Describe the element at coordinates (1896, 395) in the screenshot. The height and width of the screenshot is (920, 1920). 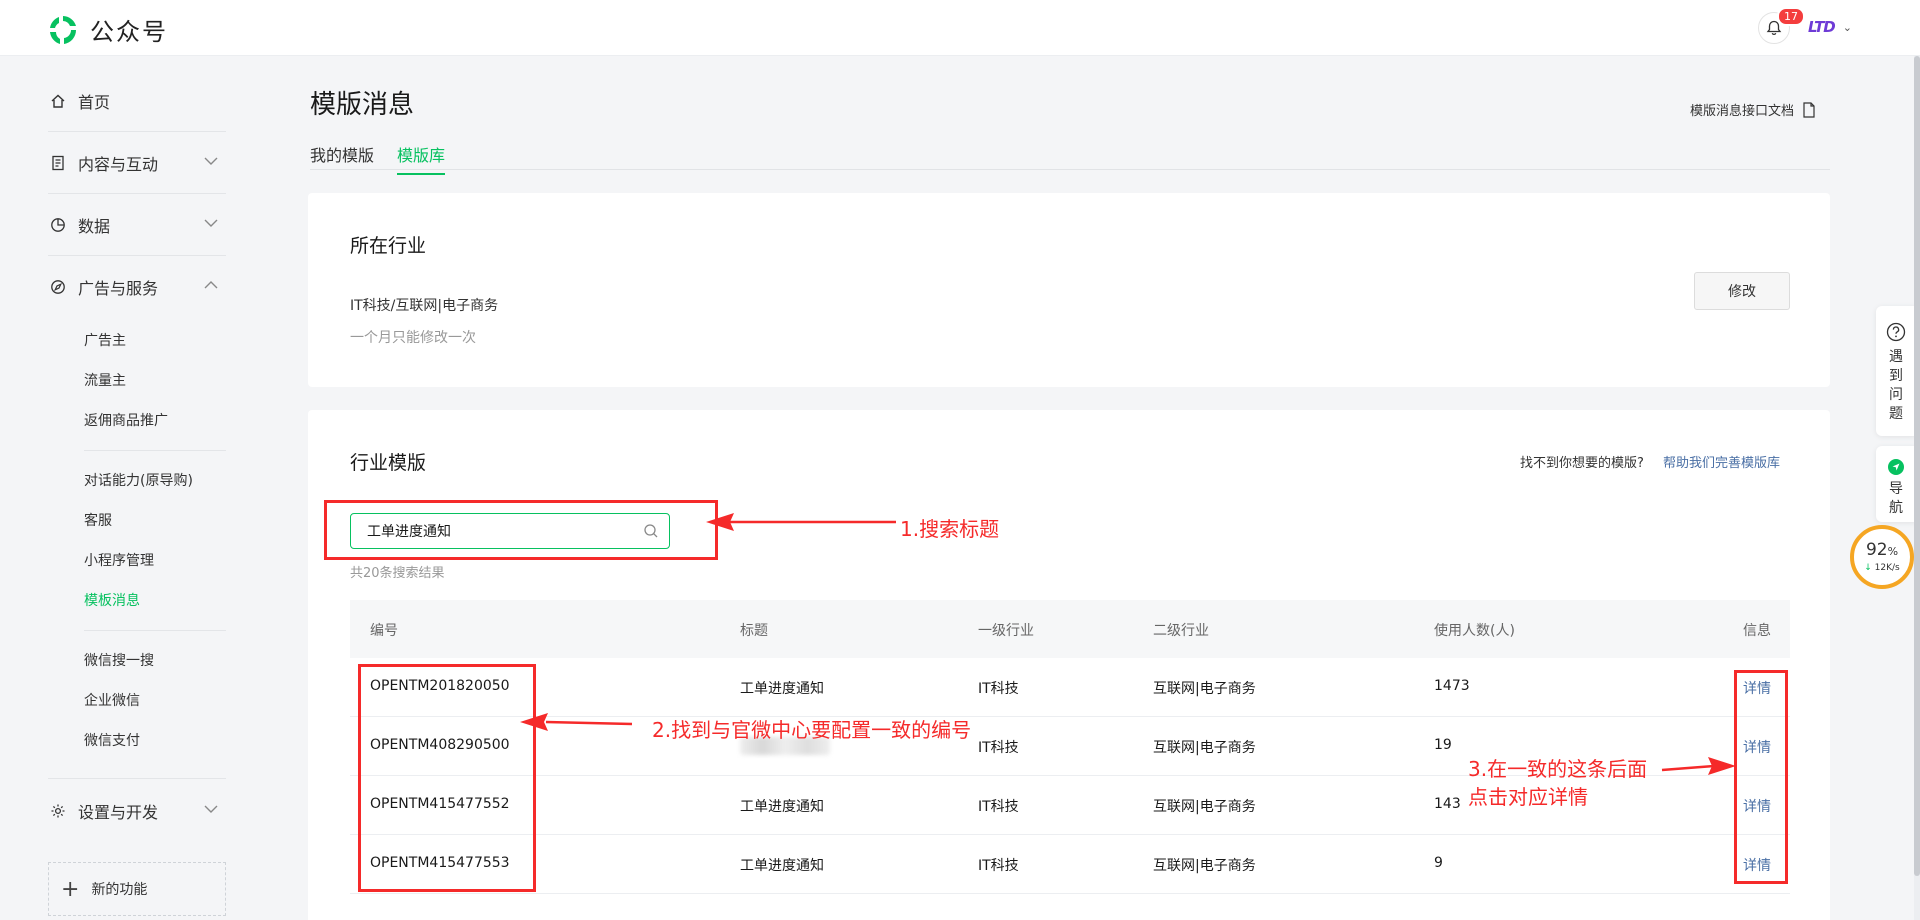
I see `help-char: 问` at that location.